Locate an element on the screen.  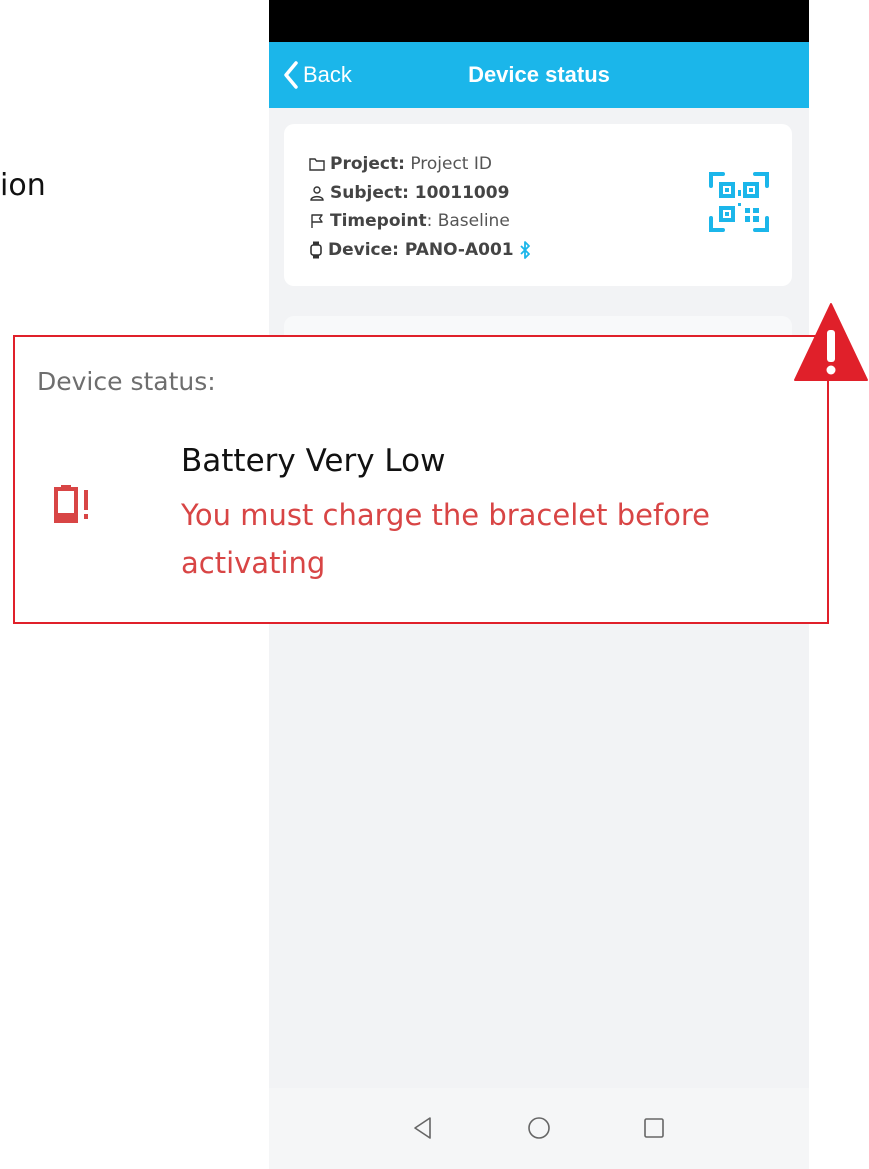
project-value: Project ID is located at coordinates (451, 164).